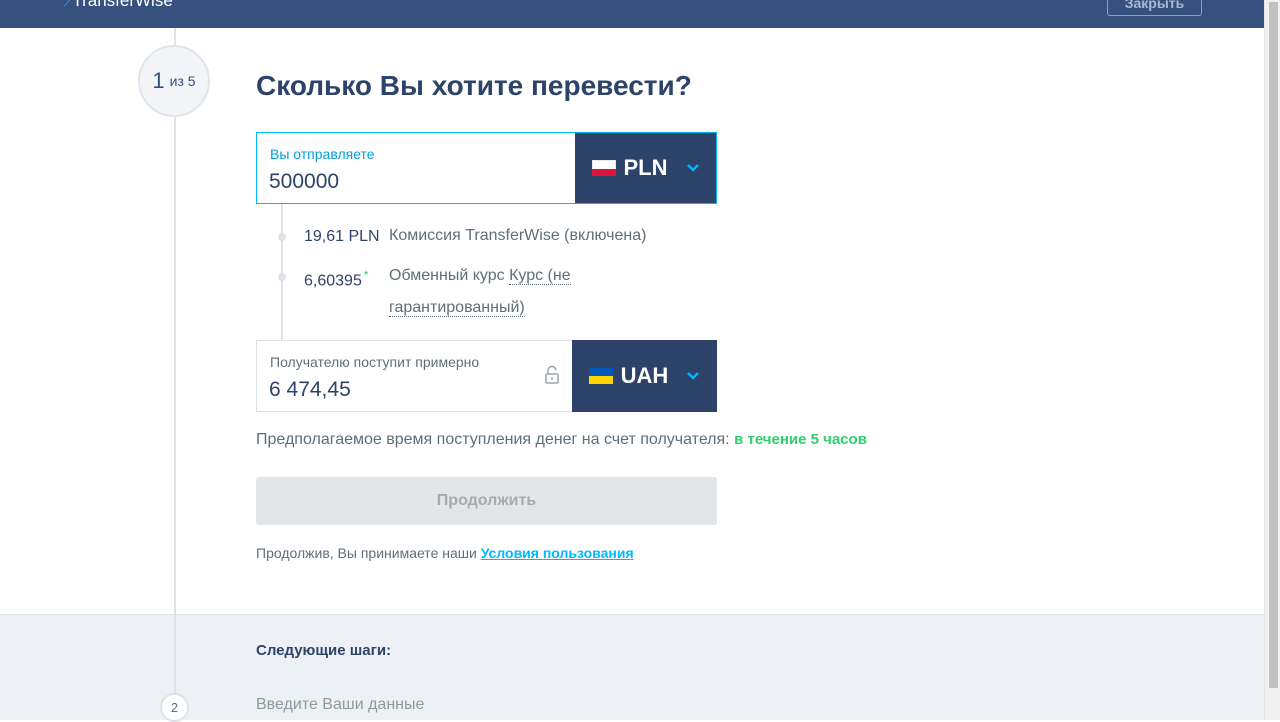  Describe the element at coordinates (366, 275) in the screenshot. I see `rate-asterisk: *` at that location.